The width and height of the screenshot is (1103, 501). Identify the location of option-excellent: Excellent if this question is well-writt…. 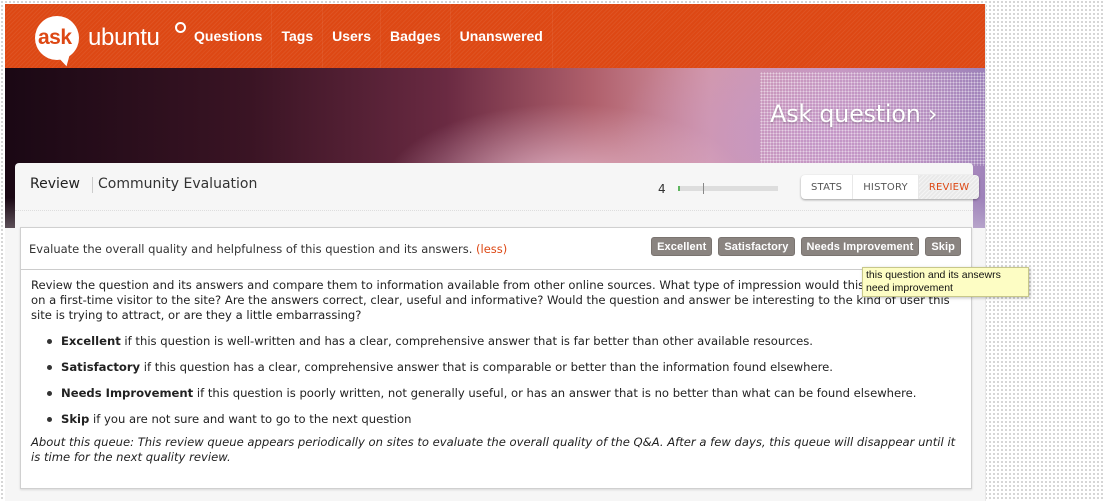
(504, 344).